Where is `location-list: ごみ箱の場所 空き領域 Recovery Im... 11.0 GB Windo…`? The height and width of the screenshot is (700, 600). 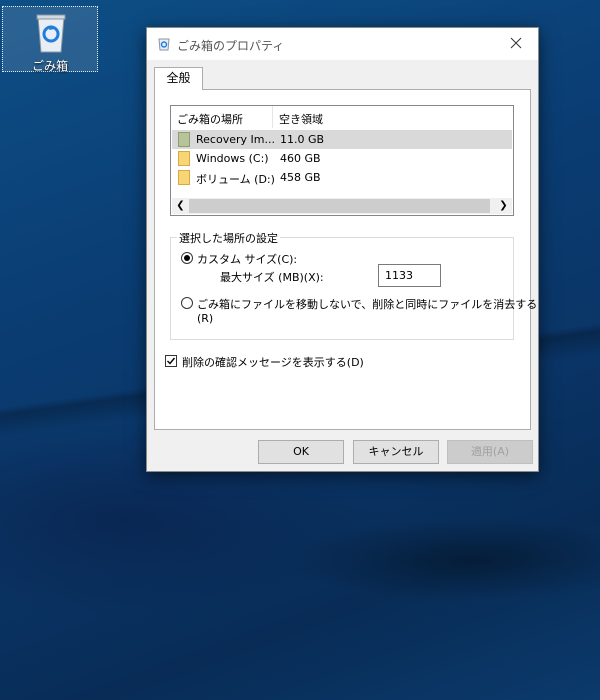 location-list: ごみ箱の場所 空き領域 Recovery Im... 11.0 GB Windo… is located at coordinates (342, 160).